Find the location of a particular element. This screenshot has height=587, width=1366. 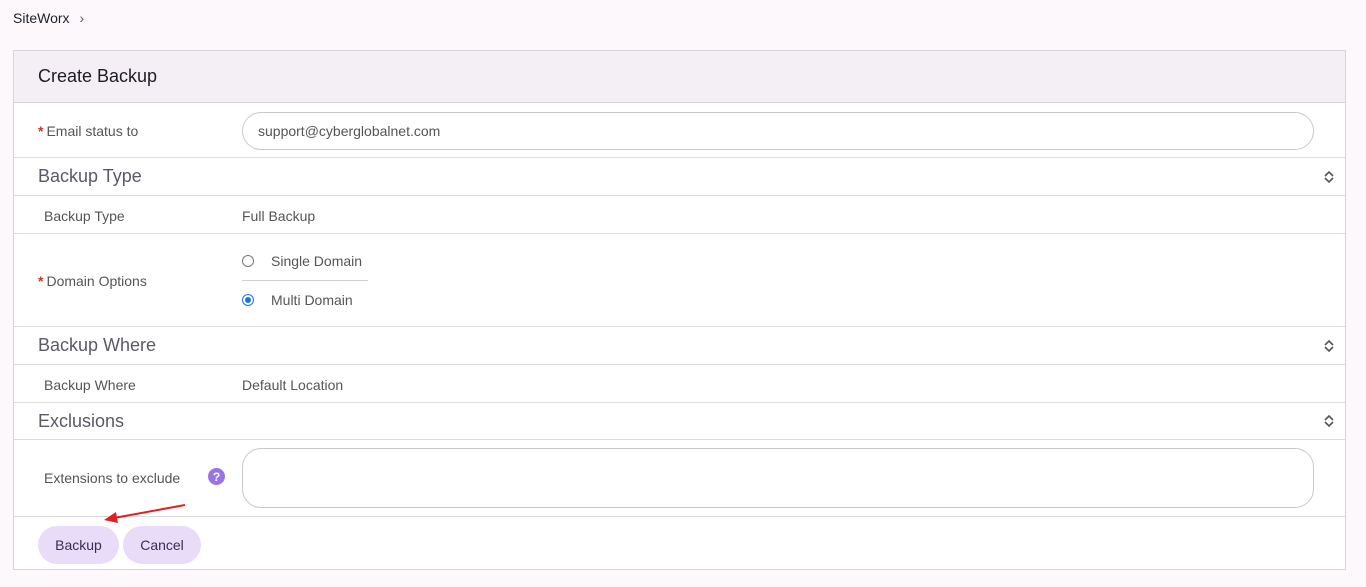

backup-type-row: Backup Type Full Backup is located at coordinates (679, 215).